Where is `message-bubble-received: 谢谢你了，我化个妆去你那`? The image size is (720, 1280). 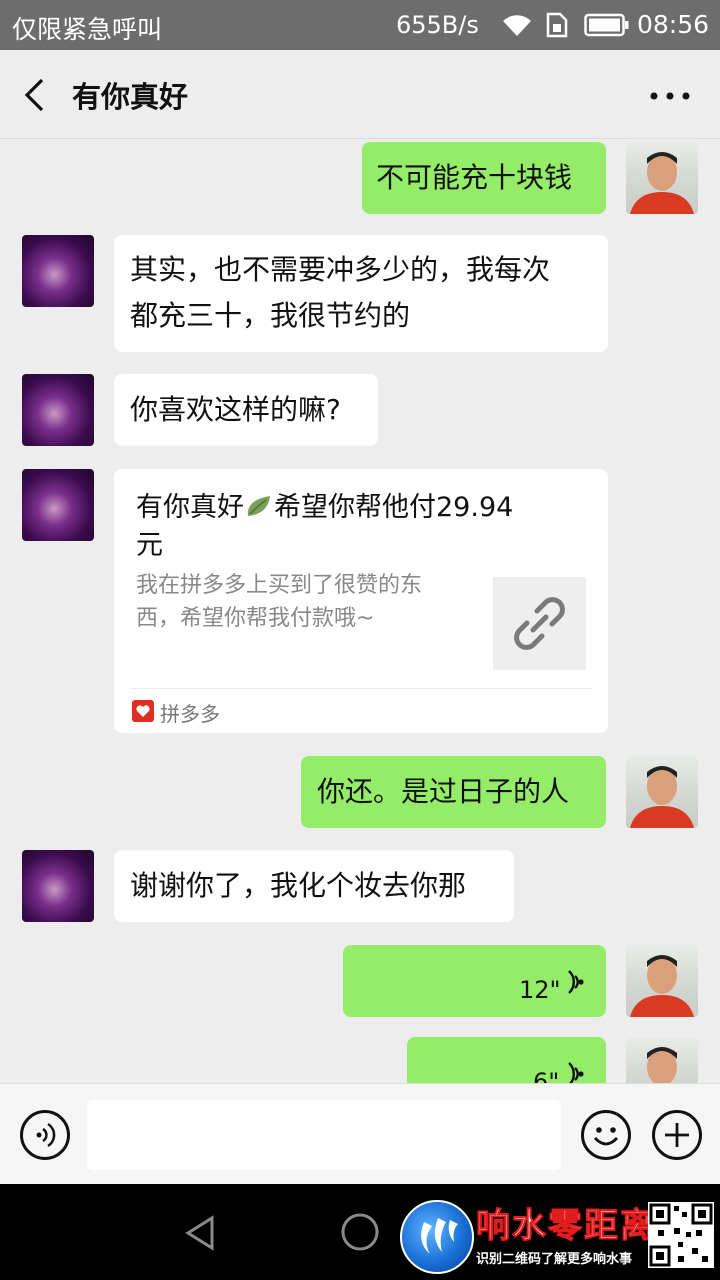 message-bubble-received: 谢谢你了，我化个妆去你那 is located at coordinates (314, 886).